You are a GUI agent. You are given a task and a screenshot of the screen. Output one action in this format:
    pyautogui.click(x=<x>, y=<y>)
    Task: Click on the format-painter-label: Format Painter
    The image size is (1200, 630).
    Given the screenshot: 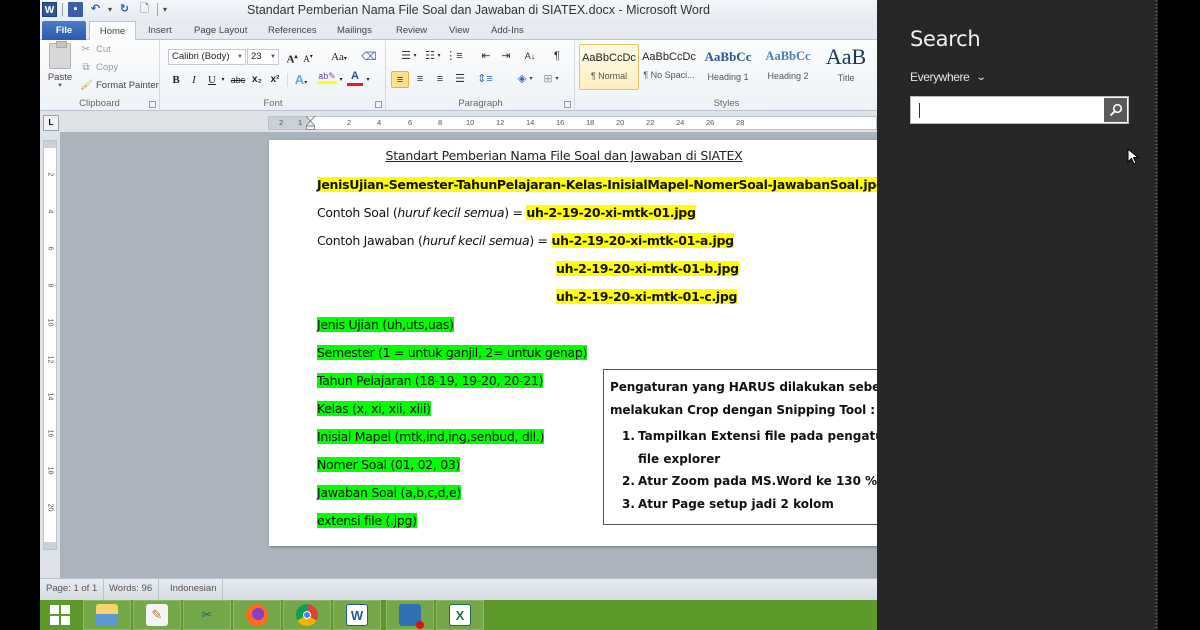 What is the action you would take?
    pyautogui.click(x=127, y=85)
    